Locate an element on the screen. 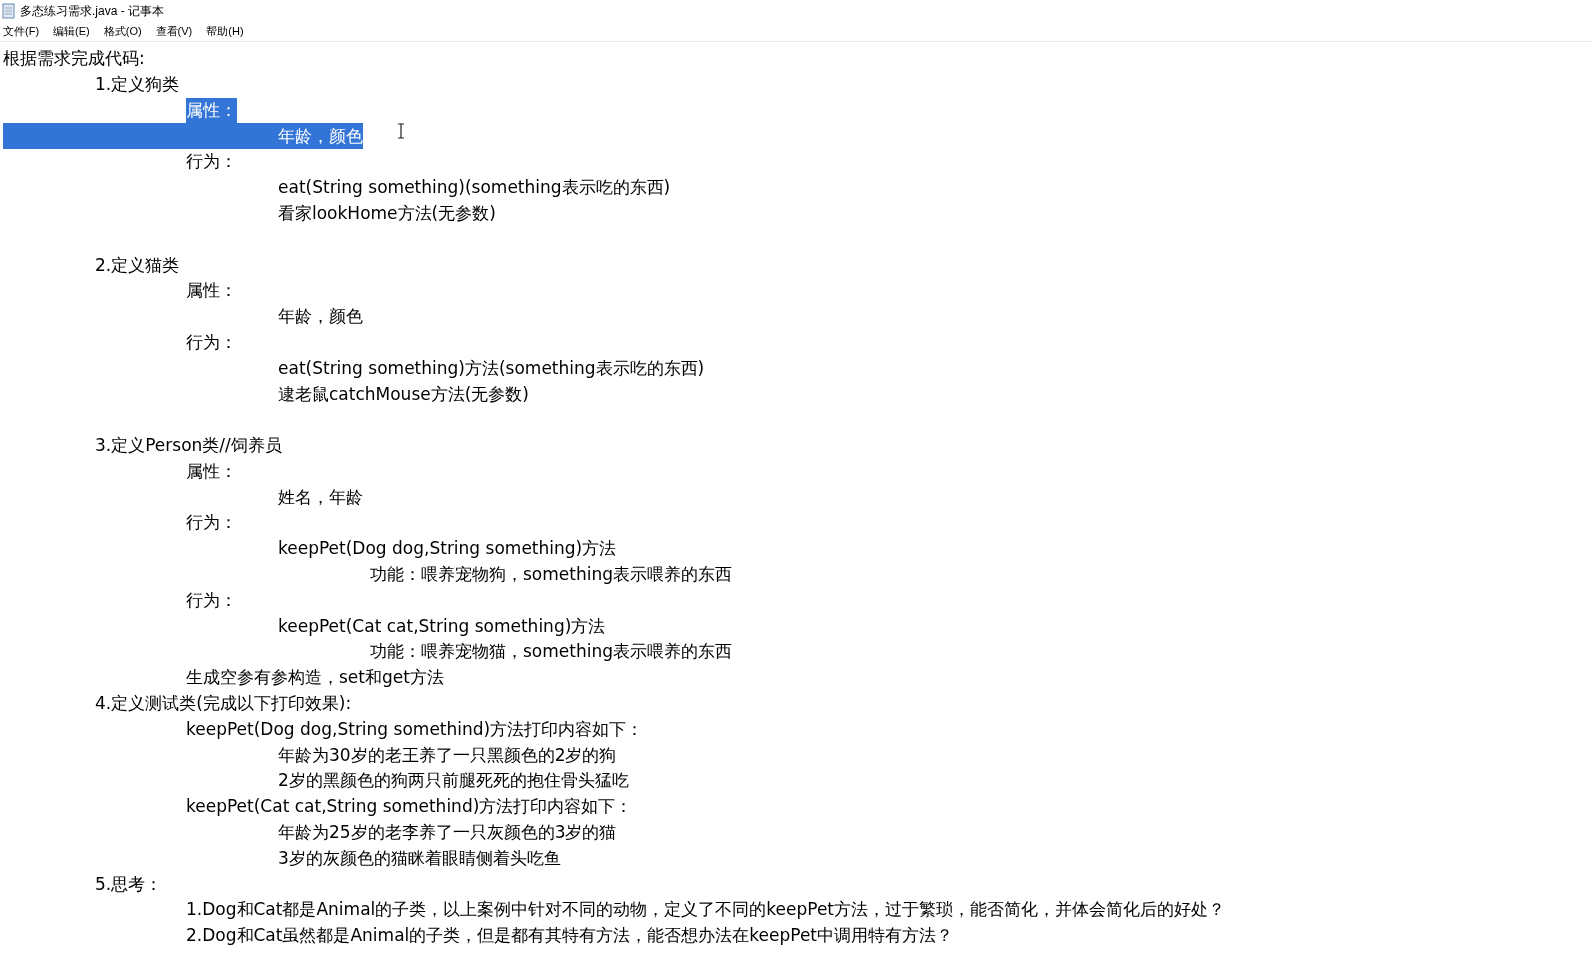 The image size is (1592, 968). text-line: eat(String something)方法(something表示吃的东西) is located at coordinates (491, 368).